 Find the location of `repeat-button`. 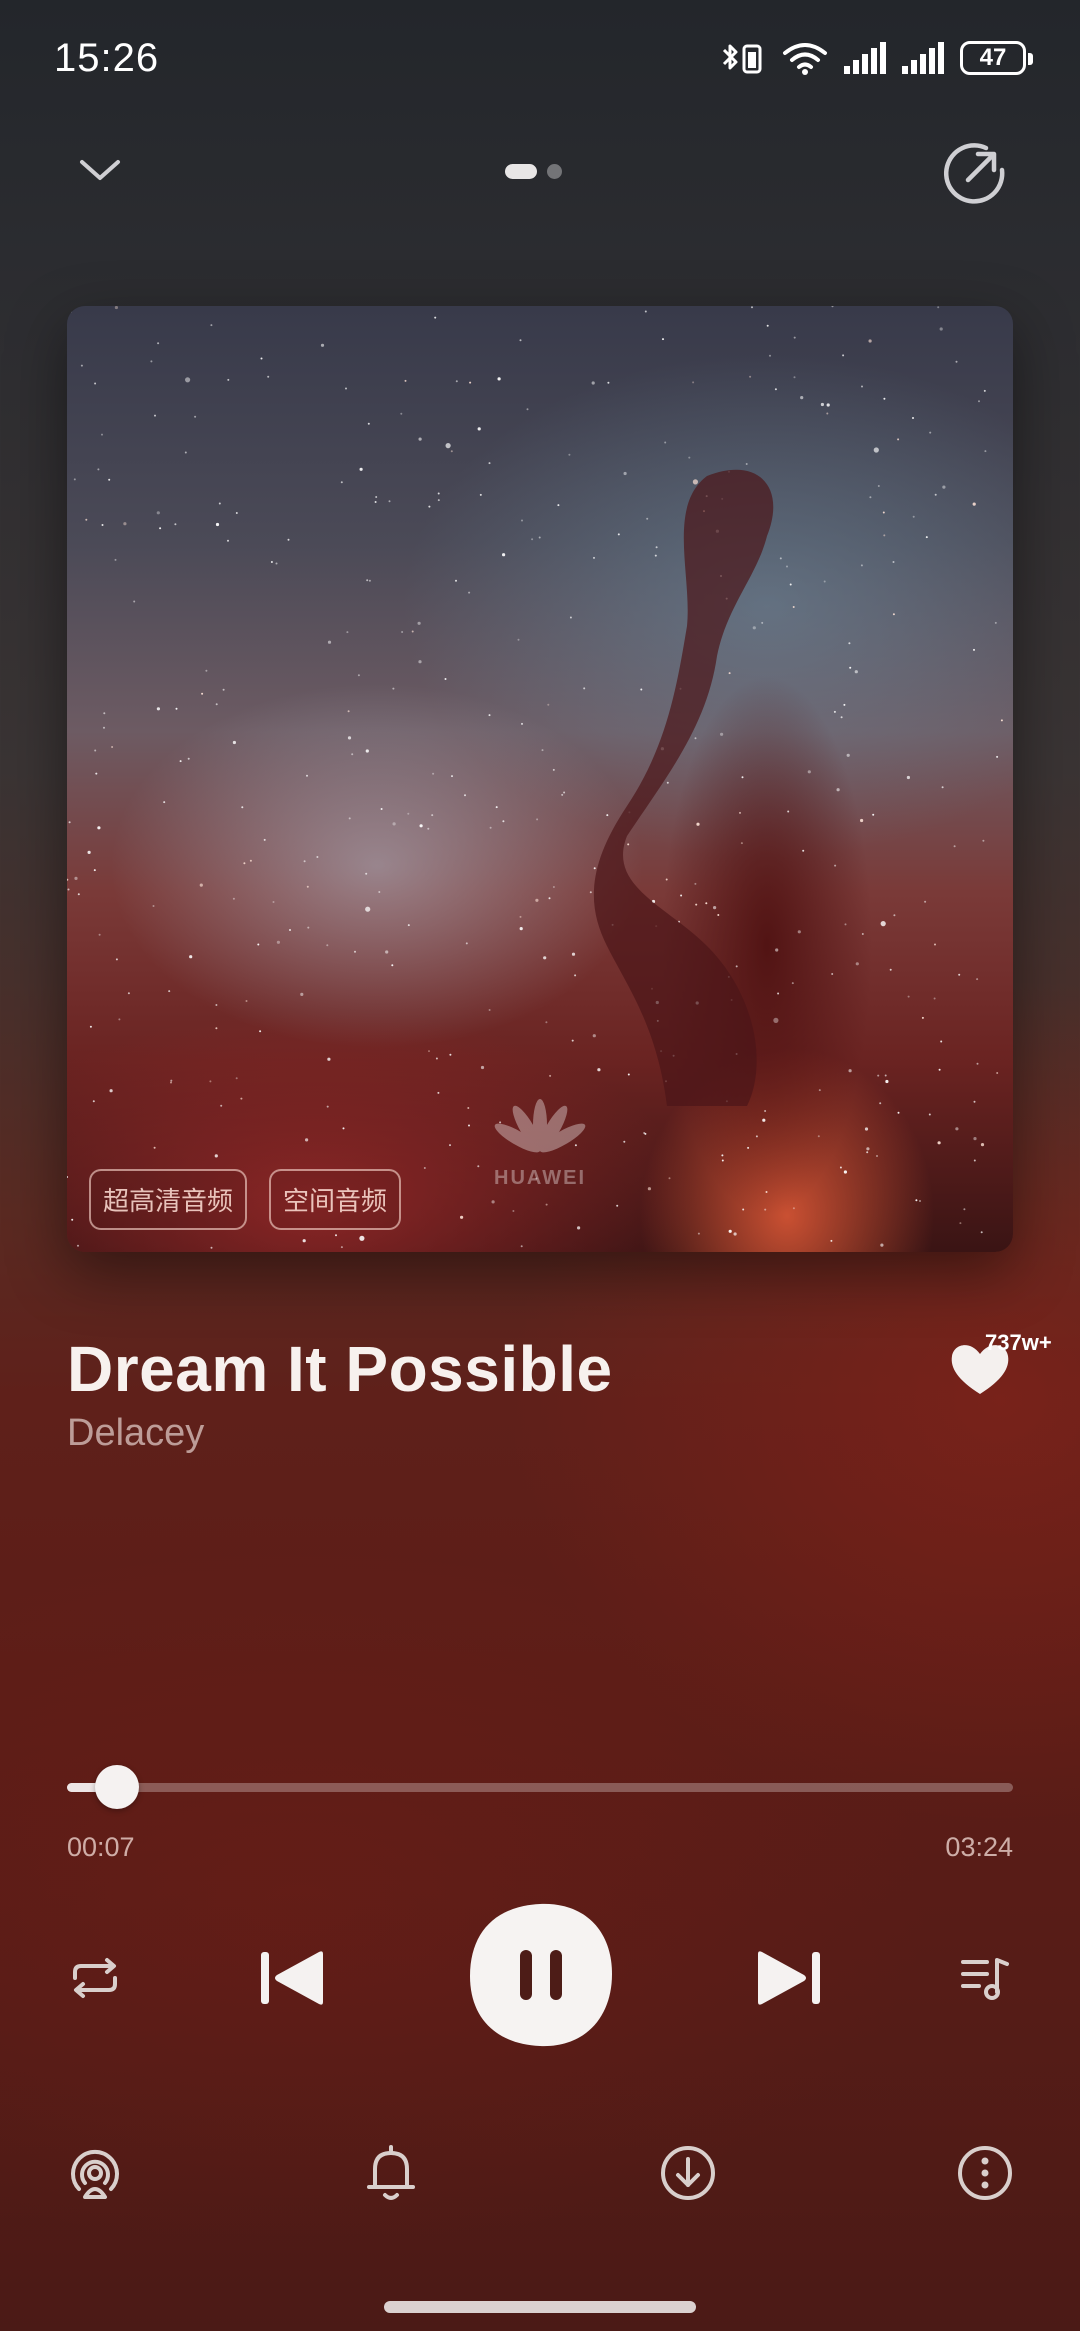

repeat-button is located at coordinates (95, 1978).